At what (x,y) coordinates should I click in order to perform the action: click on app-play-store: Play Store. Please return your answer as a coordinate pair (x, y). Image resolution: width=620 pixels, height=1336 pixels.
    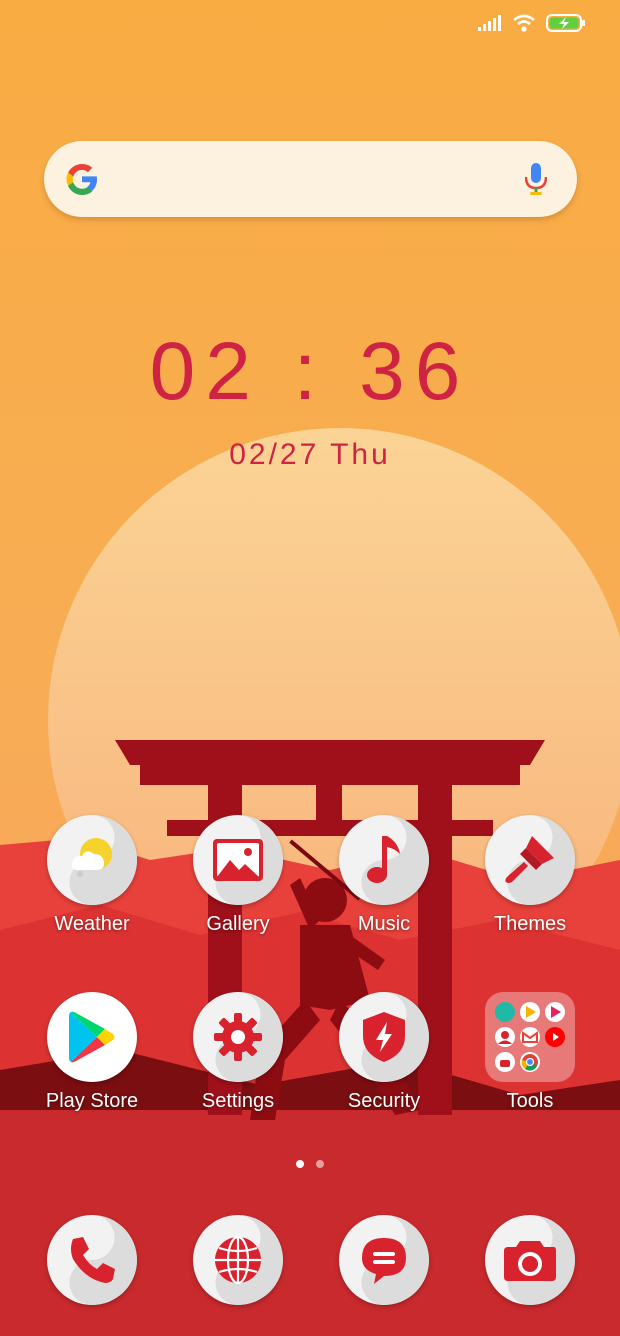
    Looking at the image, I should click on (92, 1052).